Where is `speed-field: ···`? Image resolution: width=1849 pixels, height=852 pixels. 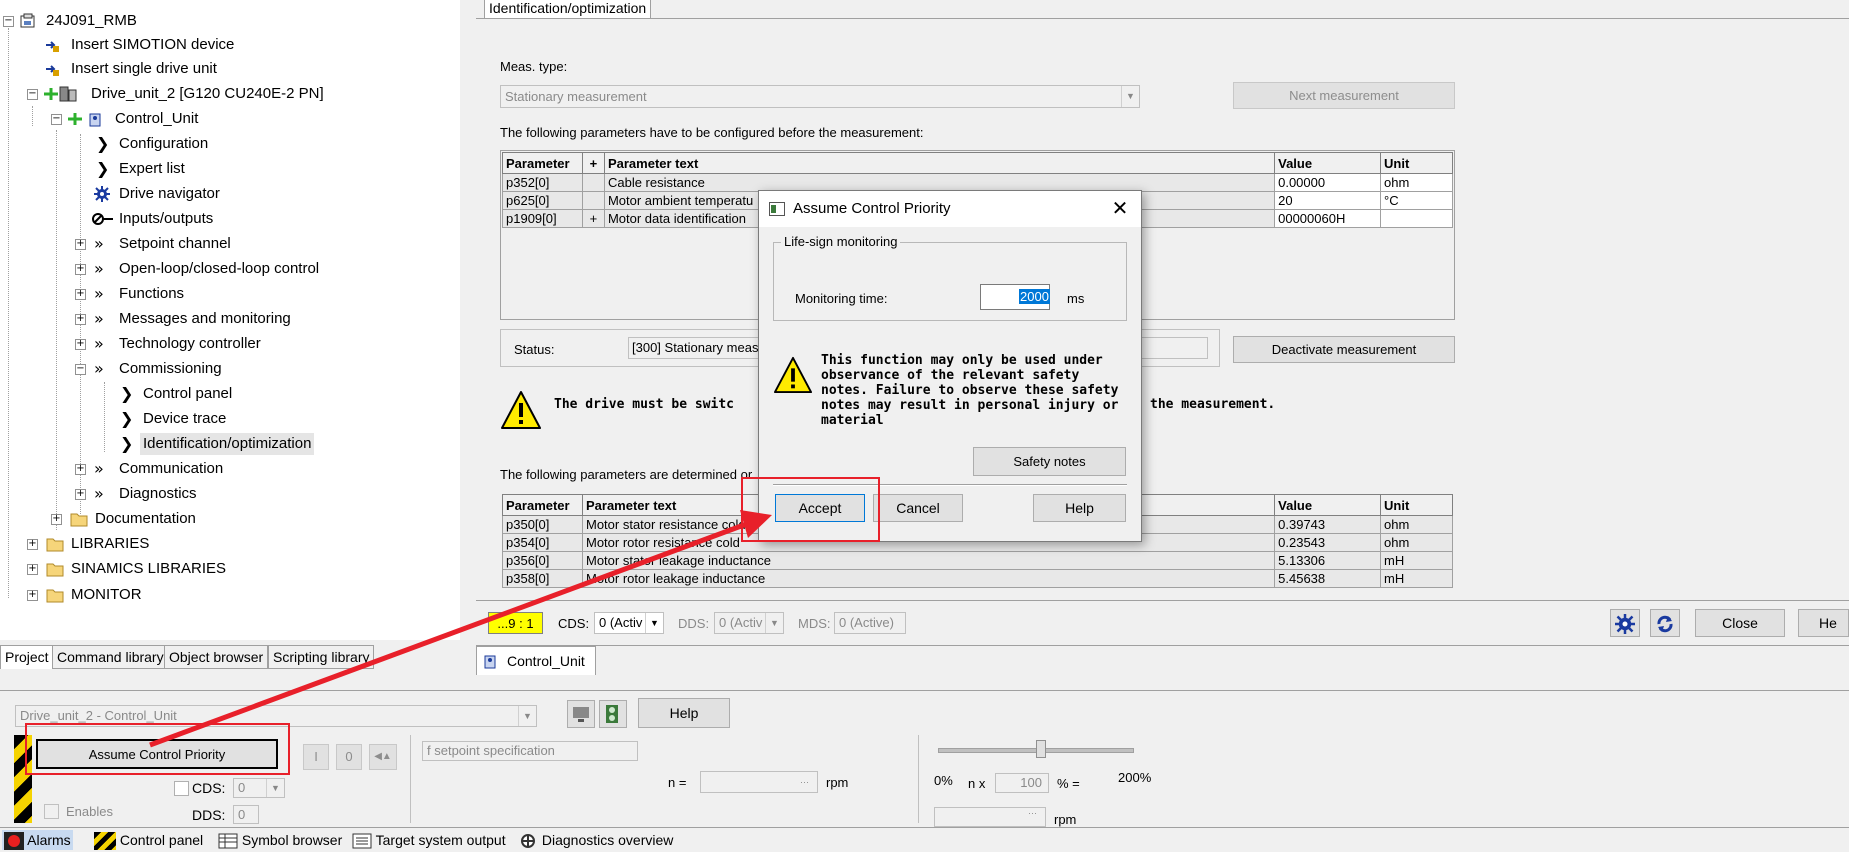
speed-field: ··· is located at coordinates (759, 782).